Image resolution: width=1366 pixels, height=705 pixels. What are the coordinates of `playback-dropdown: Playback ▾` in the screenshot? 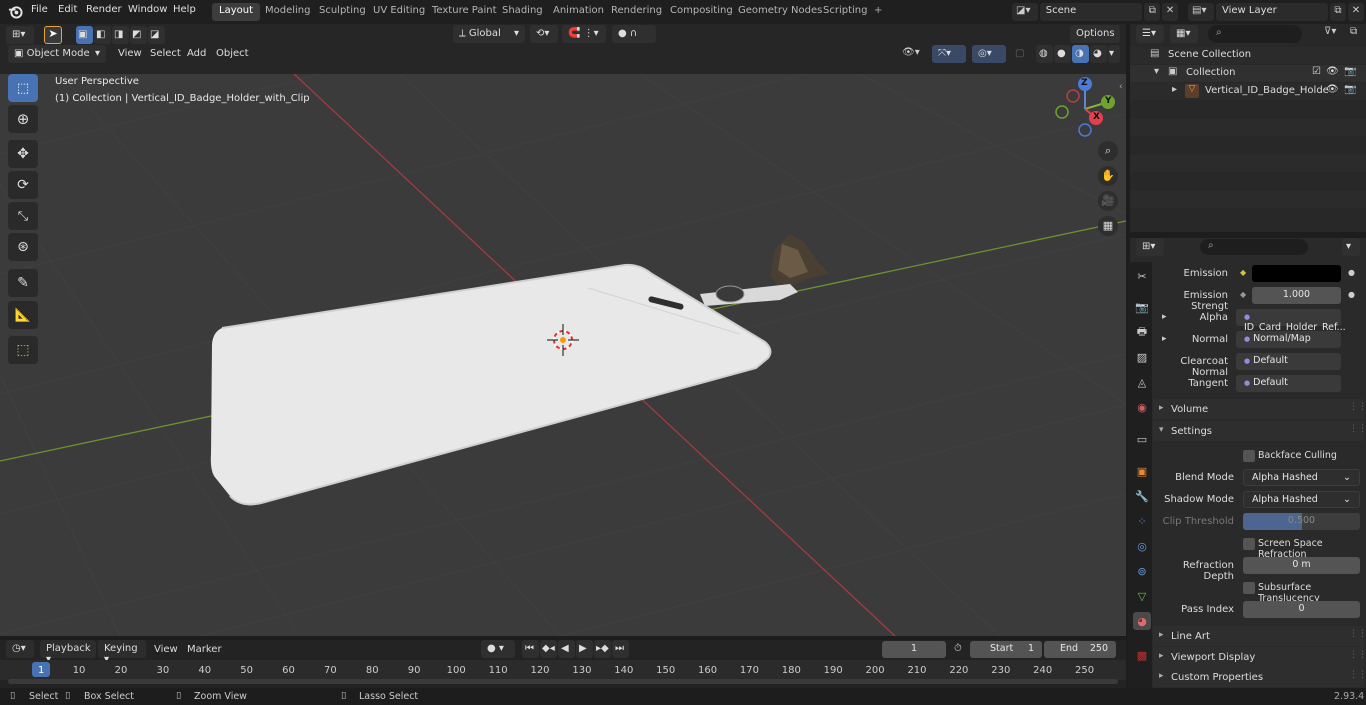 It's located at (68, 652).